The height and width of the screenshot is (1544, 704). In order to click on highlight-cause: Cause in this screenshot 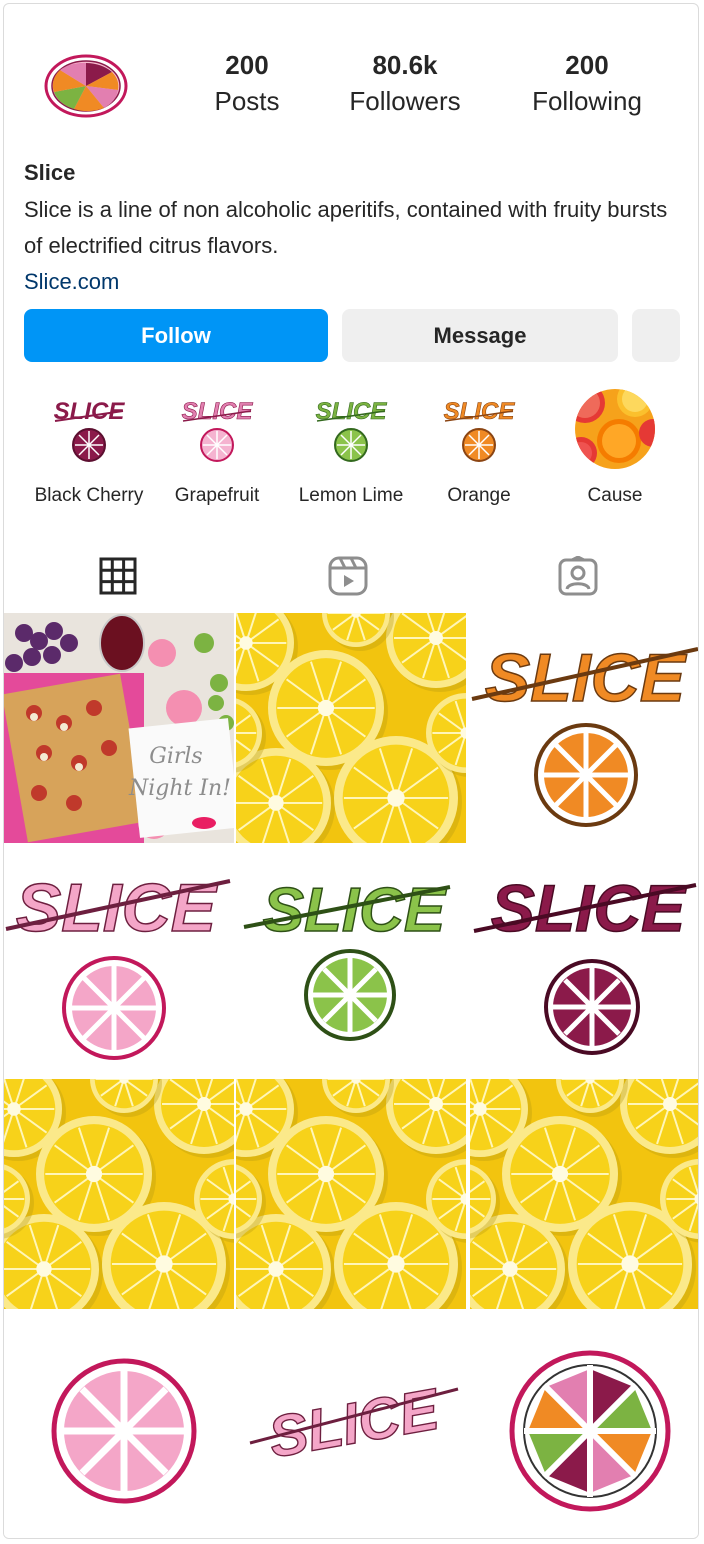, I will do `click(615, 449)`.